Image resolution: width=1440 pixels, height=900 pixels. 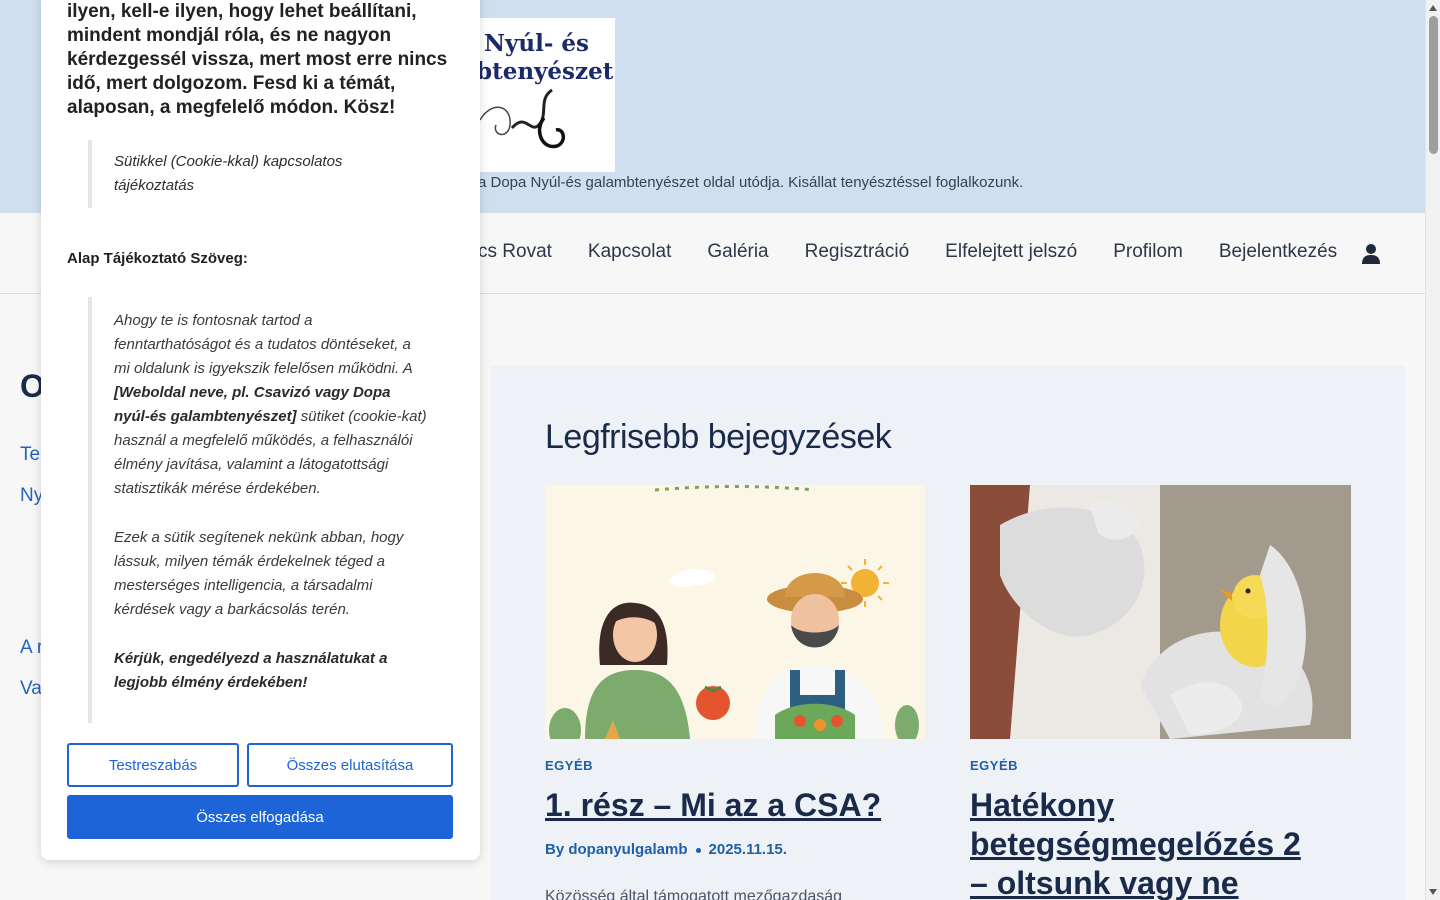 I want to click on post-1-date: 2025.11.15., so click(x=748, y=849).